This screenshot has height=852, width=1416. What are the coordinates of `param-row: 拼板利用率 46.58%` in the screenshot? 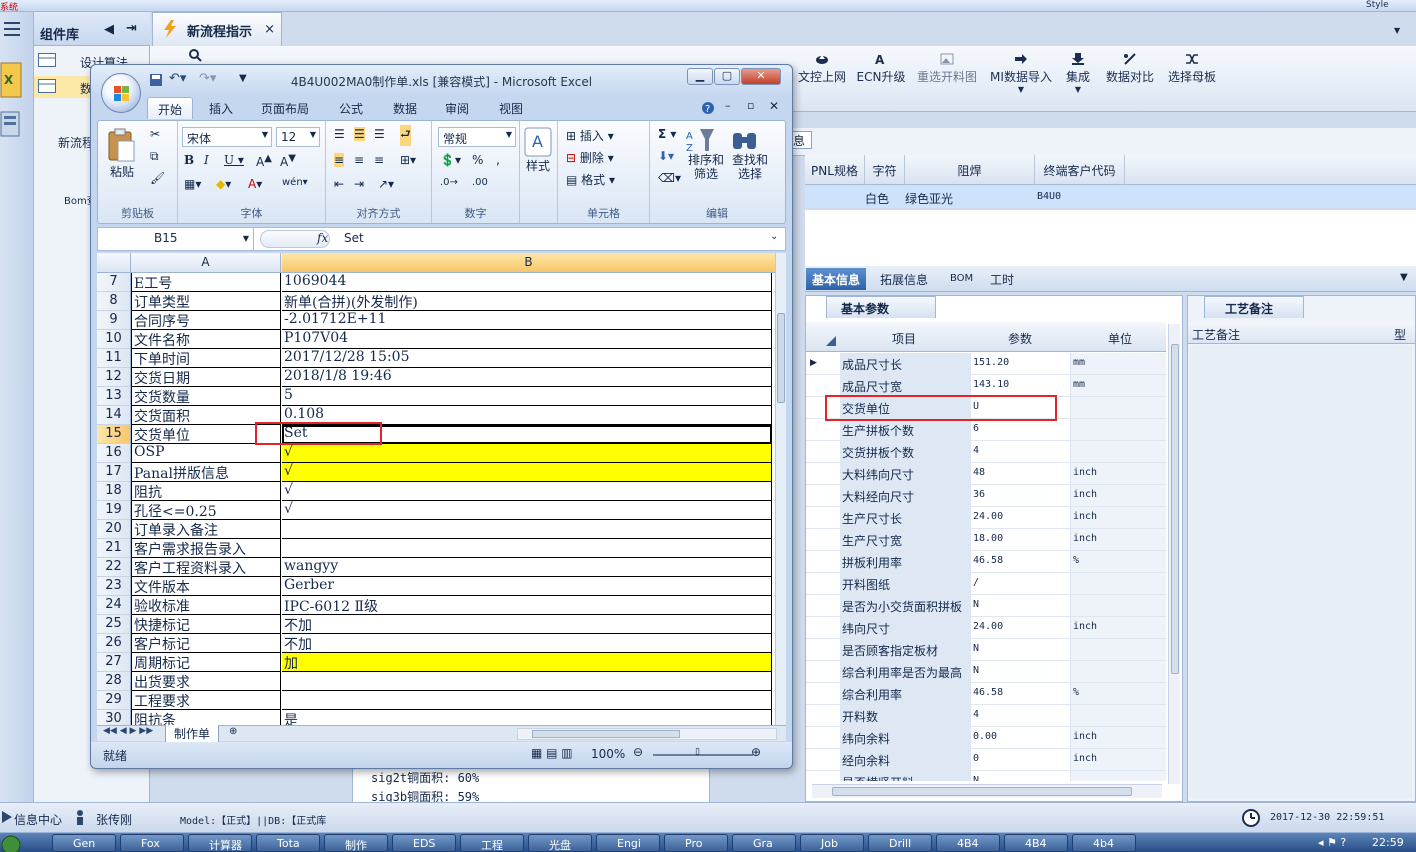 It's located at (986, 562).